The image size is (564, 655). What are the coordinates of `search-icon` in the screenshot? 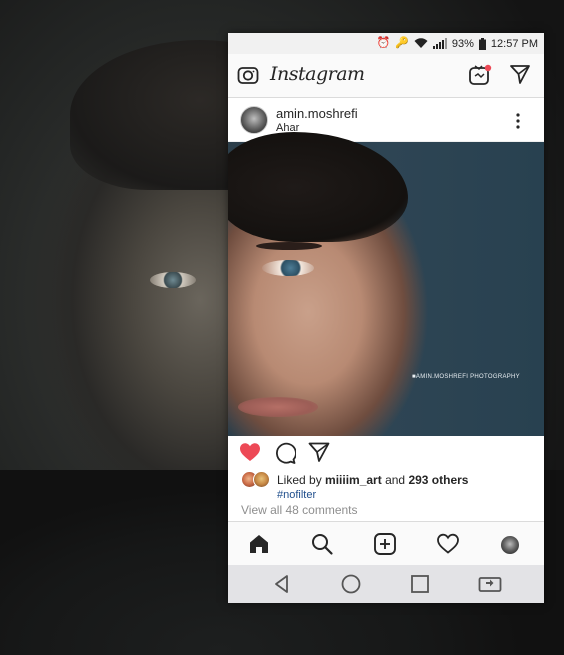 It's located at (322, 544).